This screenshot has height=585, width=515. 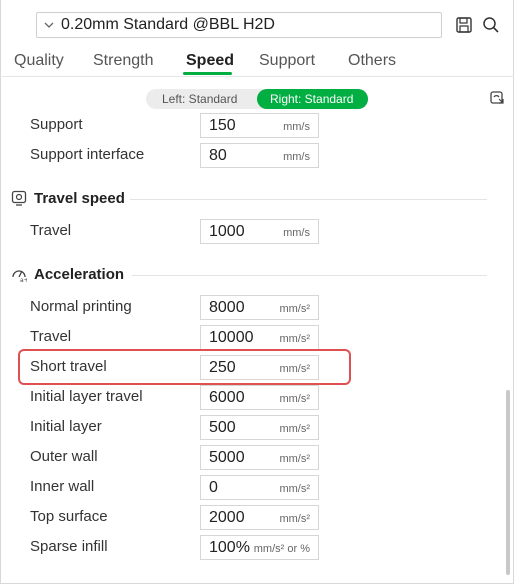 What do you see at coordinates (168, 24) in the screenshot?
I see `preset-name: 0.20mm Standard @BBL H2D` at bounding box center [168, 24].